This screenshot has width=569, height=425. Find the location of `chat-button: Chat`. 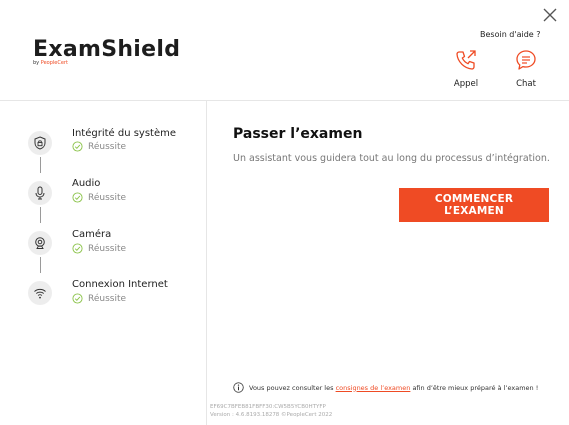

chat-button: Chat is located at coordinates (526, 68).